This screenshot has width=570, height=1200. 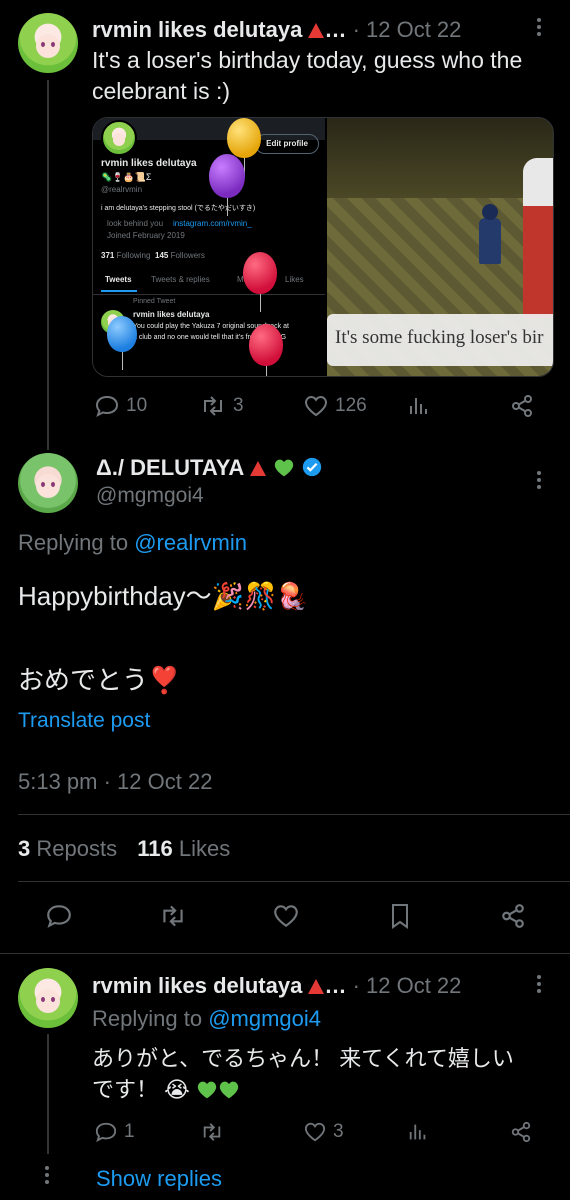 What do you see at coordinates (149, 163) in the screenshot?
I see `media-profile-name: rvmin likes delutaya` at bounding box center [149, 163].